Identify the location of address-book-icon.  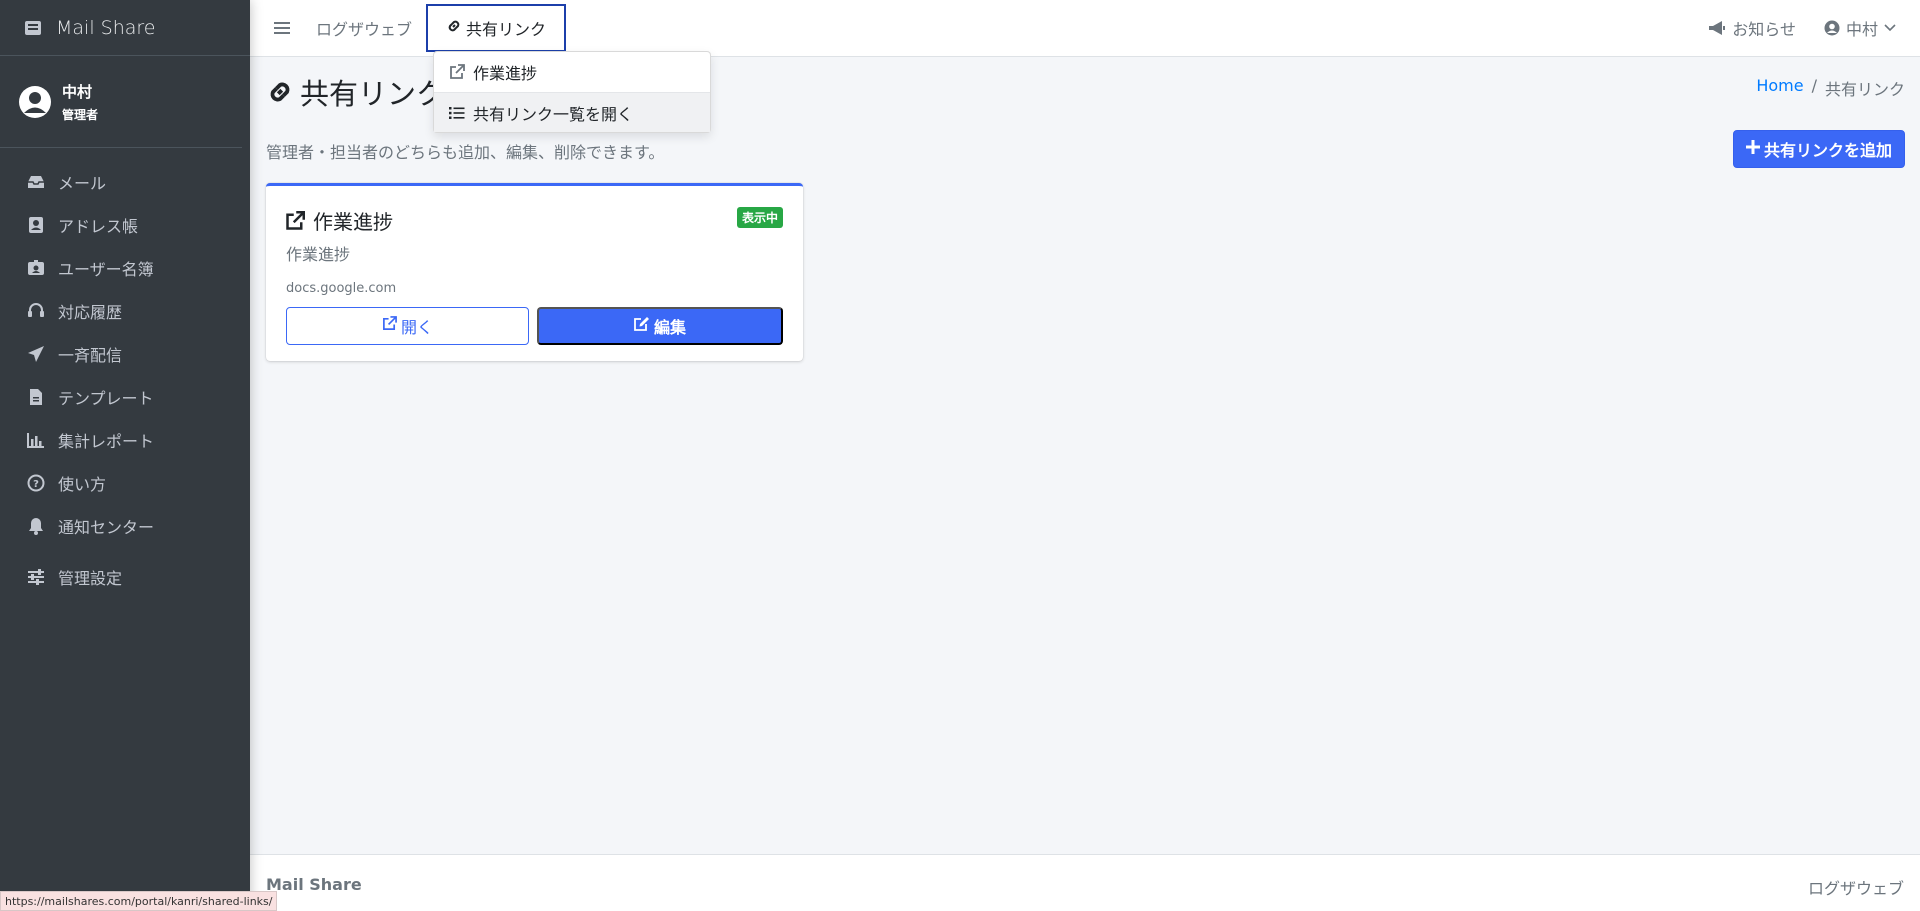
(36, 225).